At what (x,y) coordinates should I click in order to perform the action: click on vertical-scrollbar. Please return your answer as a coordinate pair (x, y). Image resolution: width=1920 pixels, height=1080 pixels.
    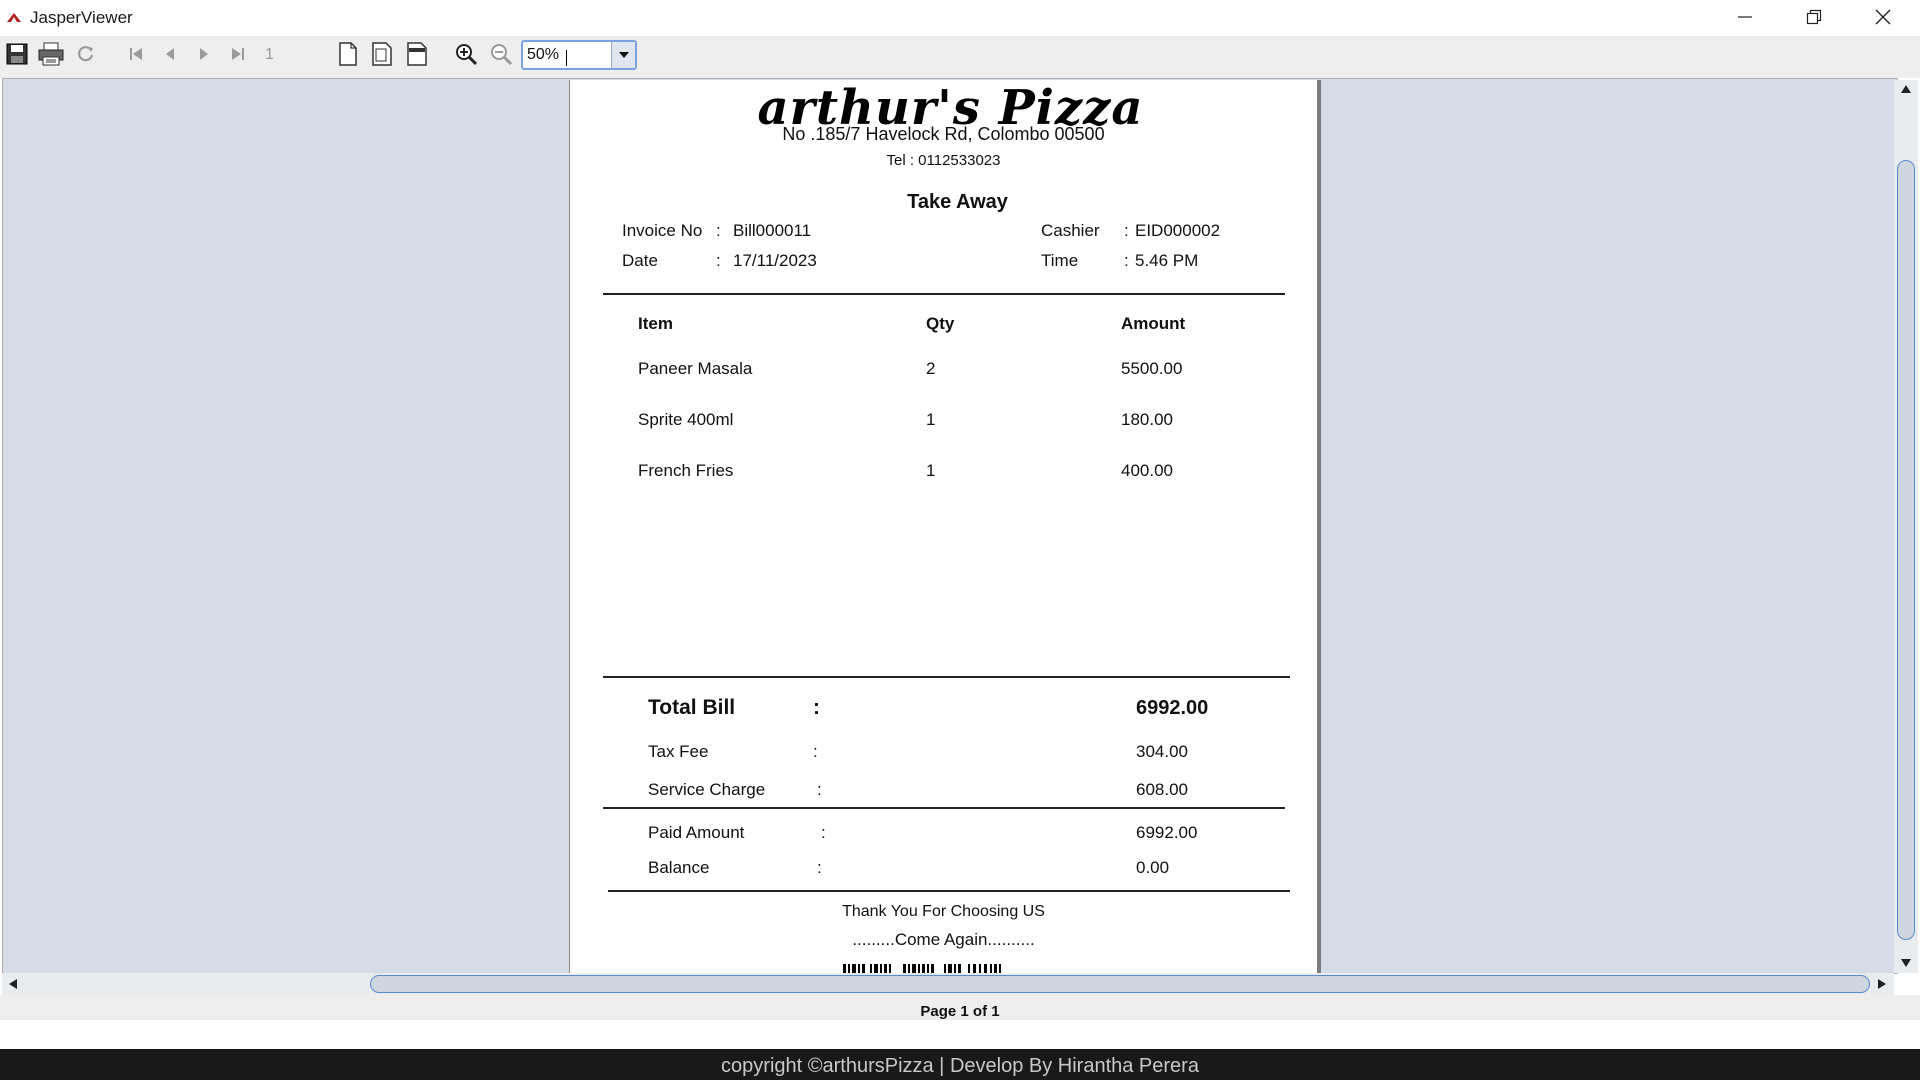
    Looking at the image, I should click on (1906, 526).